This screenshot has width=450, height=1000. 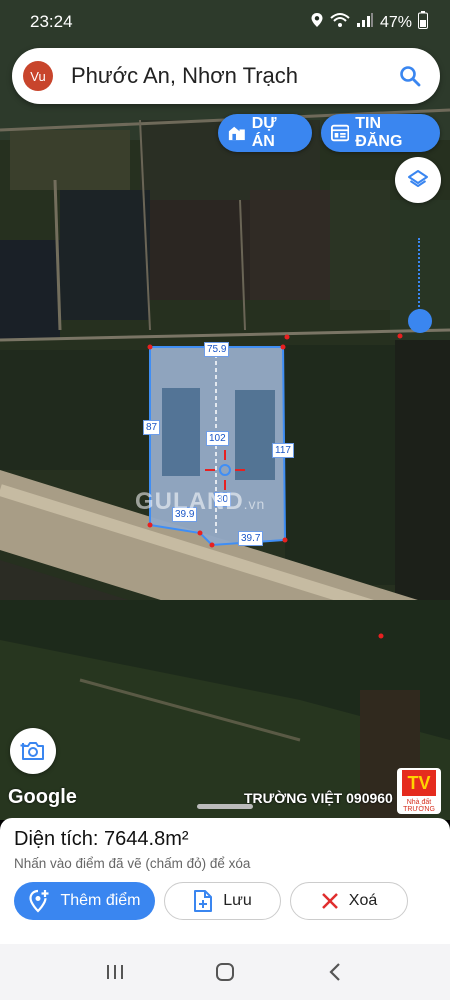 I want to click on zoom-slider-handle, so click(x=420, y=321).